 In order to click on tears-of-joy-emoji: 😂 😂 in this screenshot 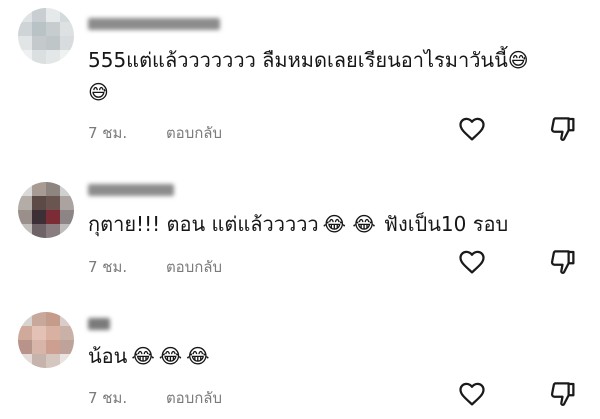, I will do `click(349, 224)`.